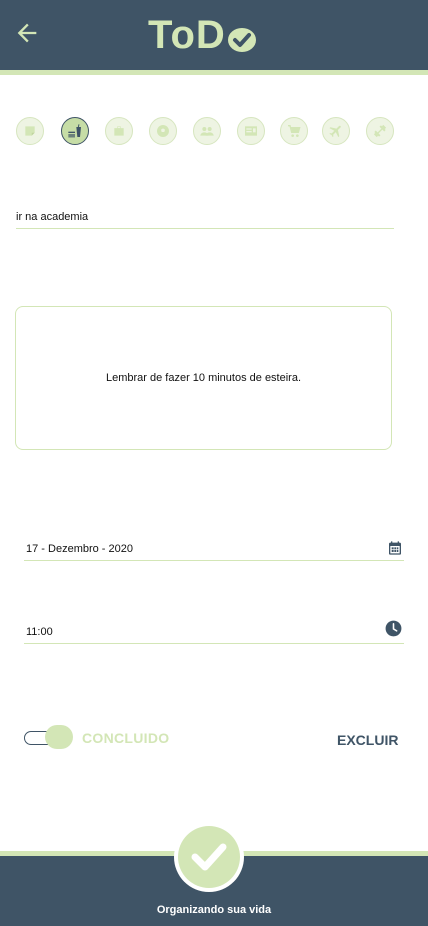 The width and height of the screenshot is (428, 926). I want to click on fitness-icon, so click(380, 131).